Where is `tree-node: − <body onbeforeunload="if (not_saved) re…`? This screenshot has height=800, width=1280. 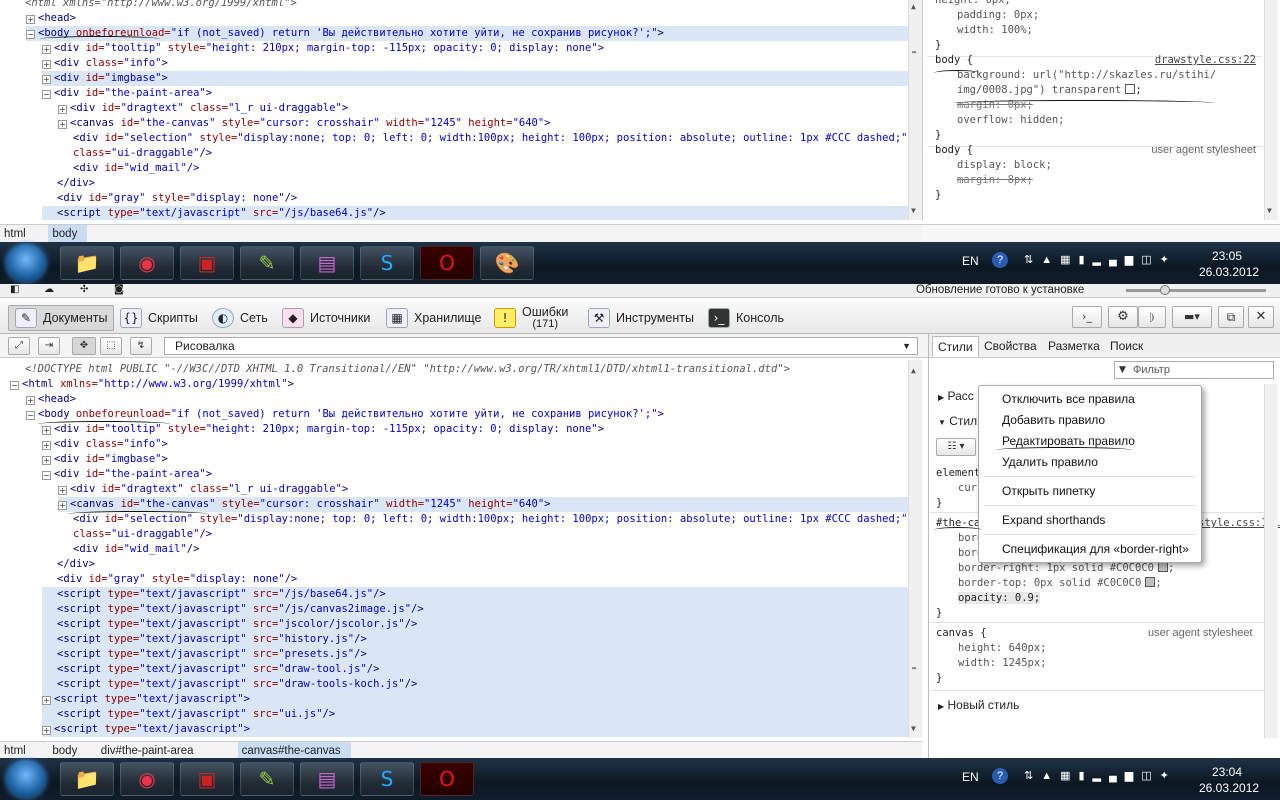
tree-node: − <body onbeforeunload="if (not_saved) re… is located at coordinates (467, 414).